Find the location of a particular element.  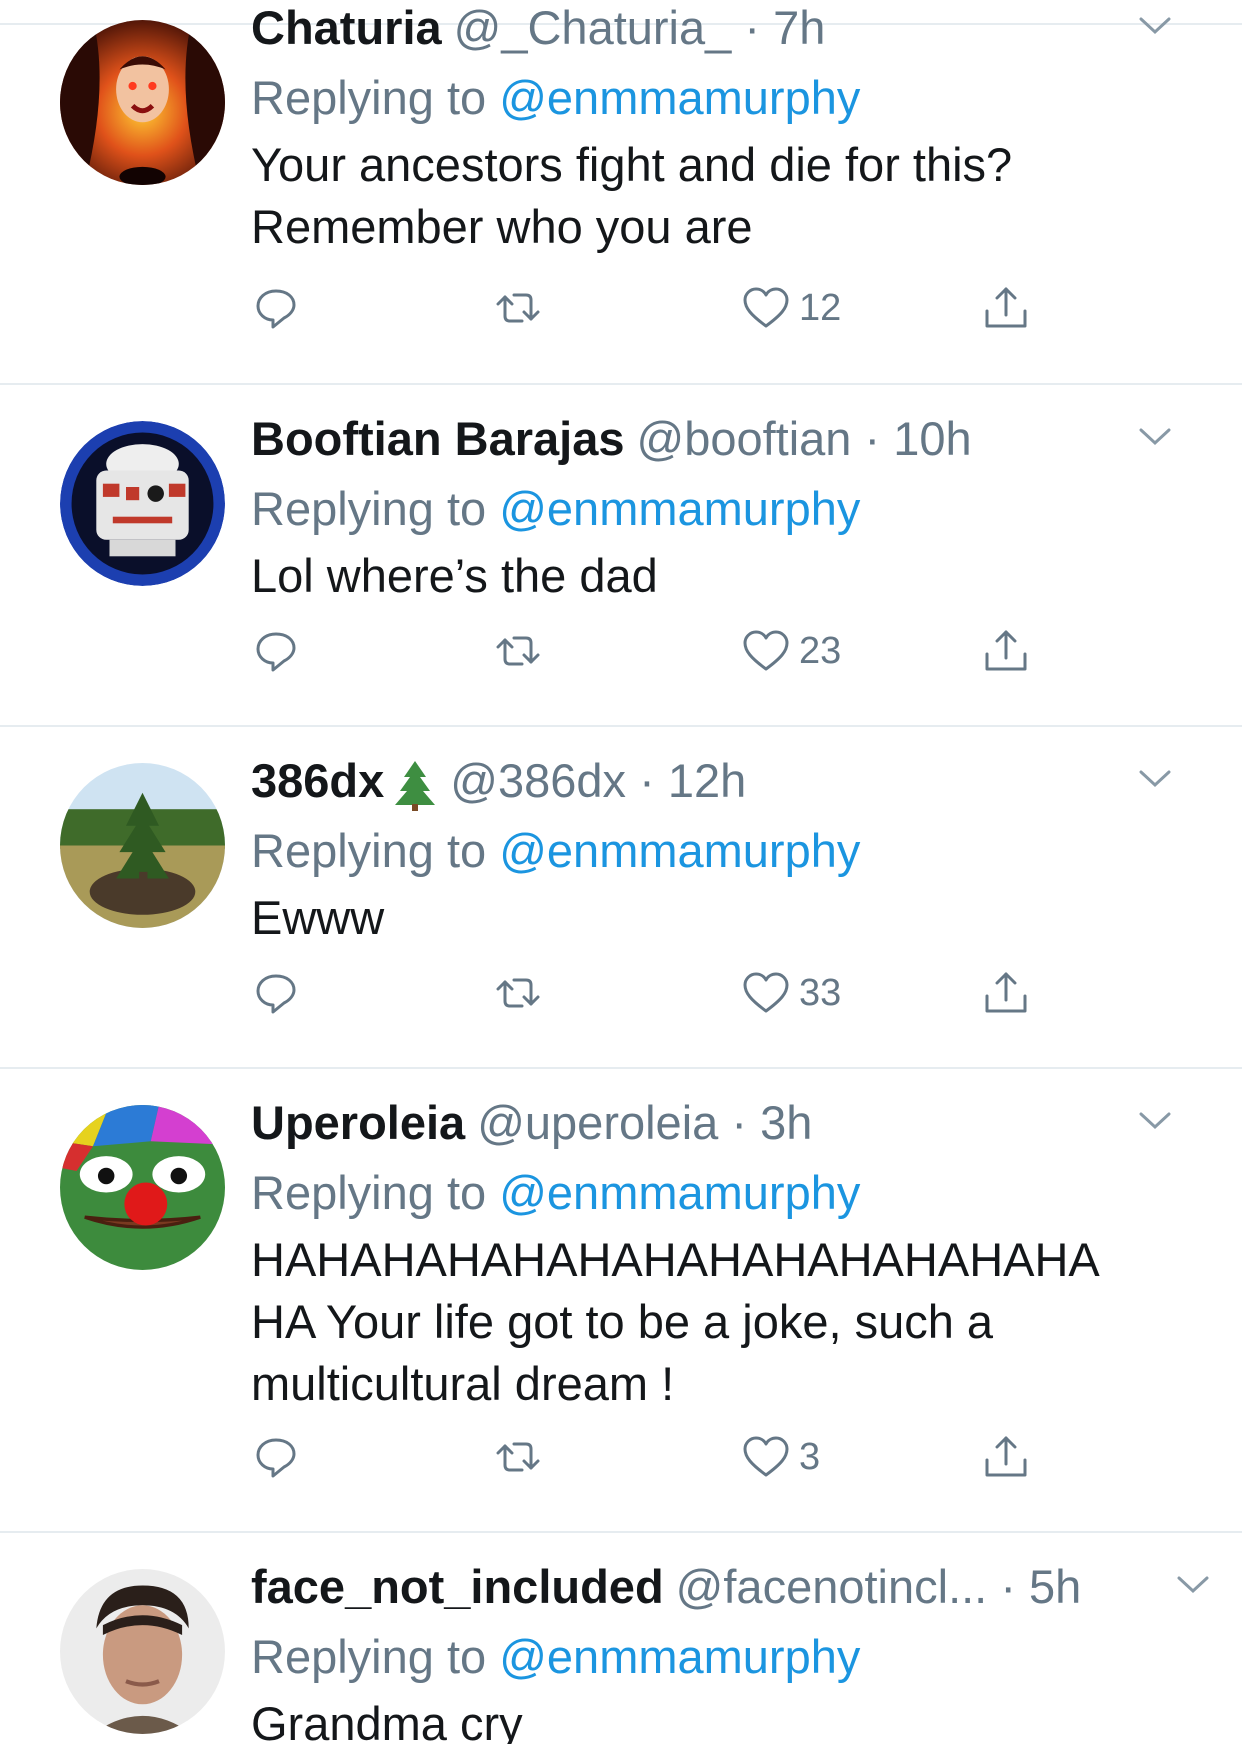

timestamp: 7h is located at coordinates (799, 27).